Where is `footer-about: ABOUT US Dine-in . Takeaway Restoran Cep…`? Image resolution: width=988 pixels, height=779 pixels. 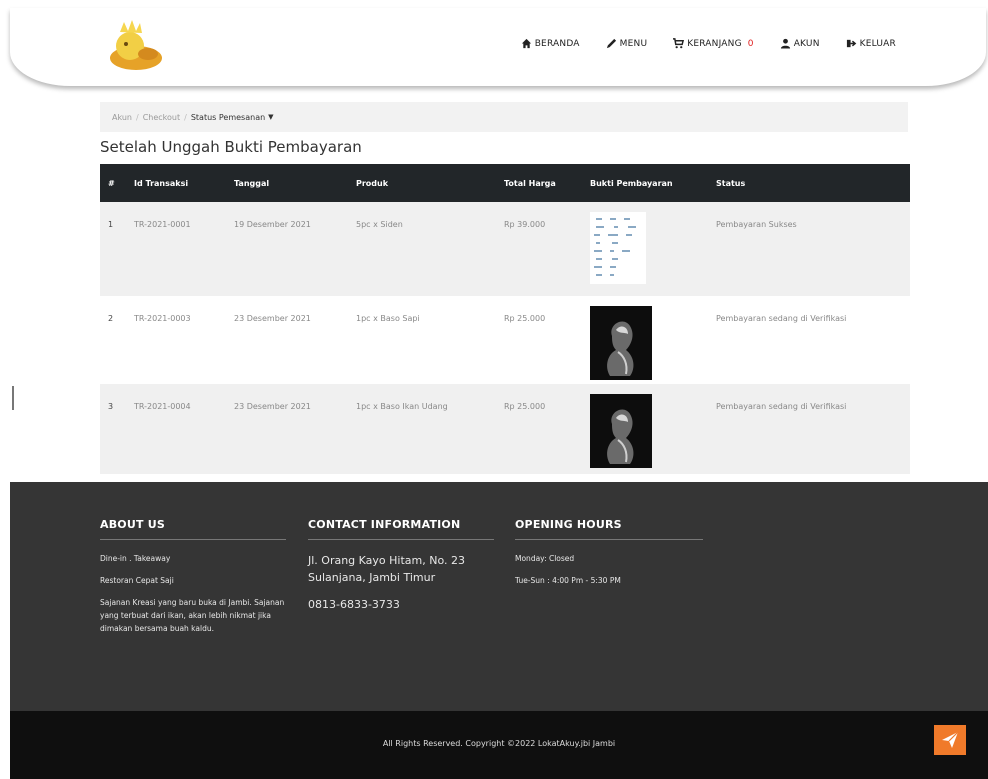 footer-about: ABOUT US Dine-in . Takeaway Restoran Cep… is located at coordinates (193, 581).